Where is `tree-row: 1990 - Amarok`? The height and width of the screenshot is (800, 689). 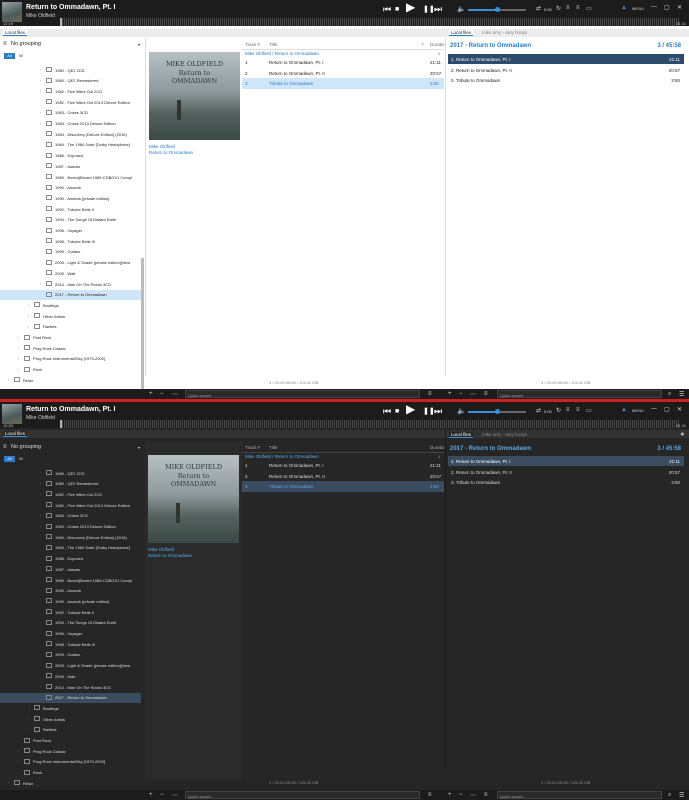
tree-row: 1990 - Amarok is located at coordinates (70, 591).